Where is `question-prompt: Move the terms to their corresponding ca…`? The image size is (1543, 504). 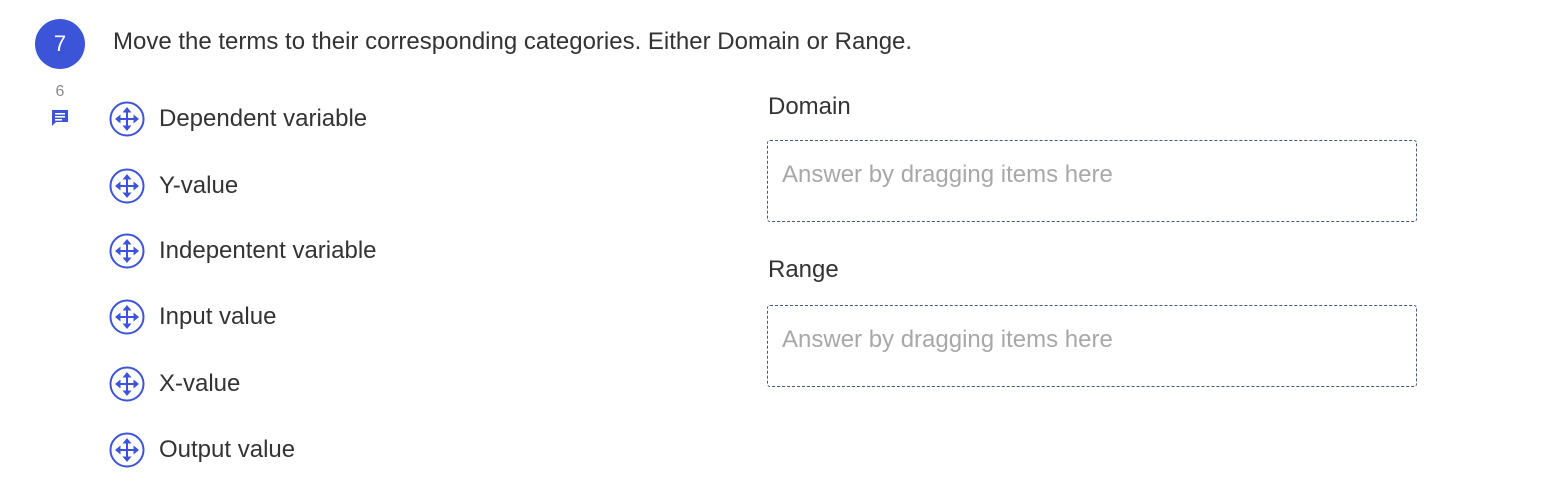
question-prompt: Move the terms to their corresponding ca… is located at coordinates (513, 41).